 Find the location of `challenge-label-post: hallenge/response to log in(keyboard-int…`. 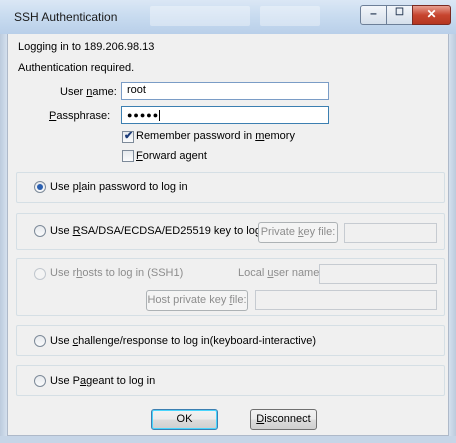

challenge-label-post: hallenge/response to log in(keyboard-int… is located at coordinates (197, 341).